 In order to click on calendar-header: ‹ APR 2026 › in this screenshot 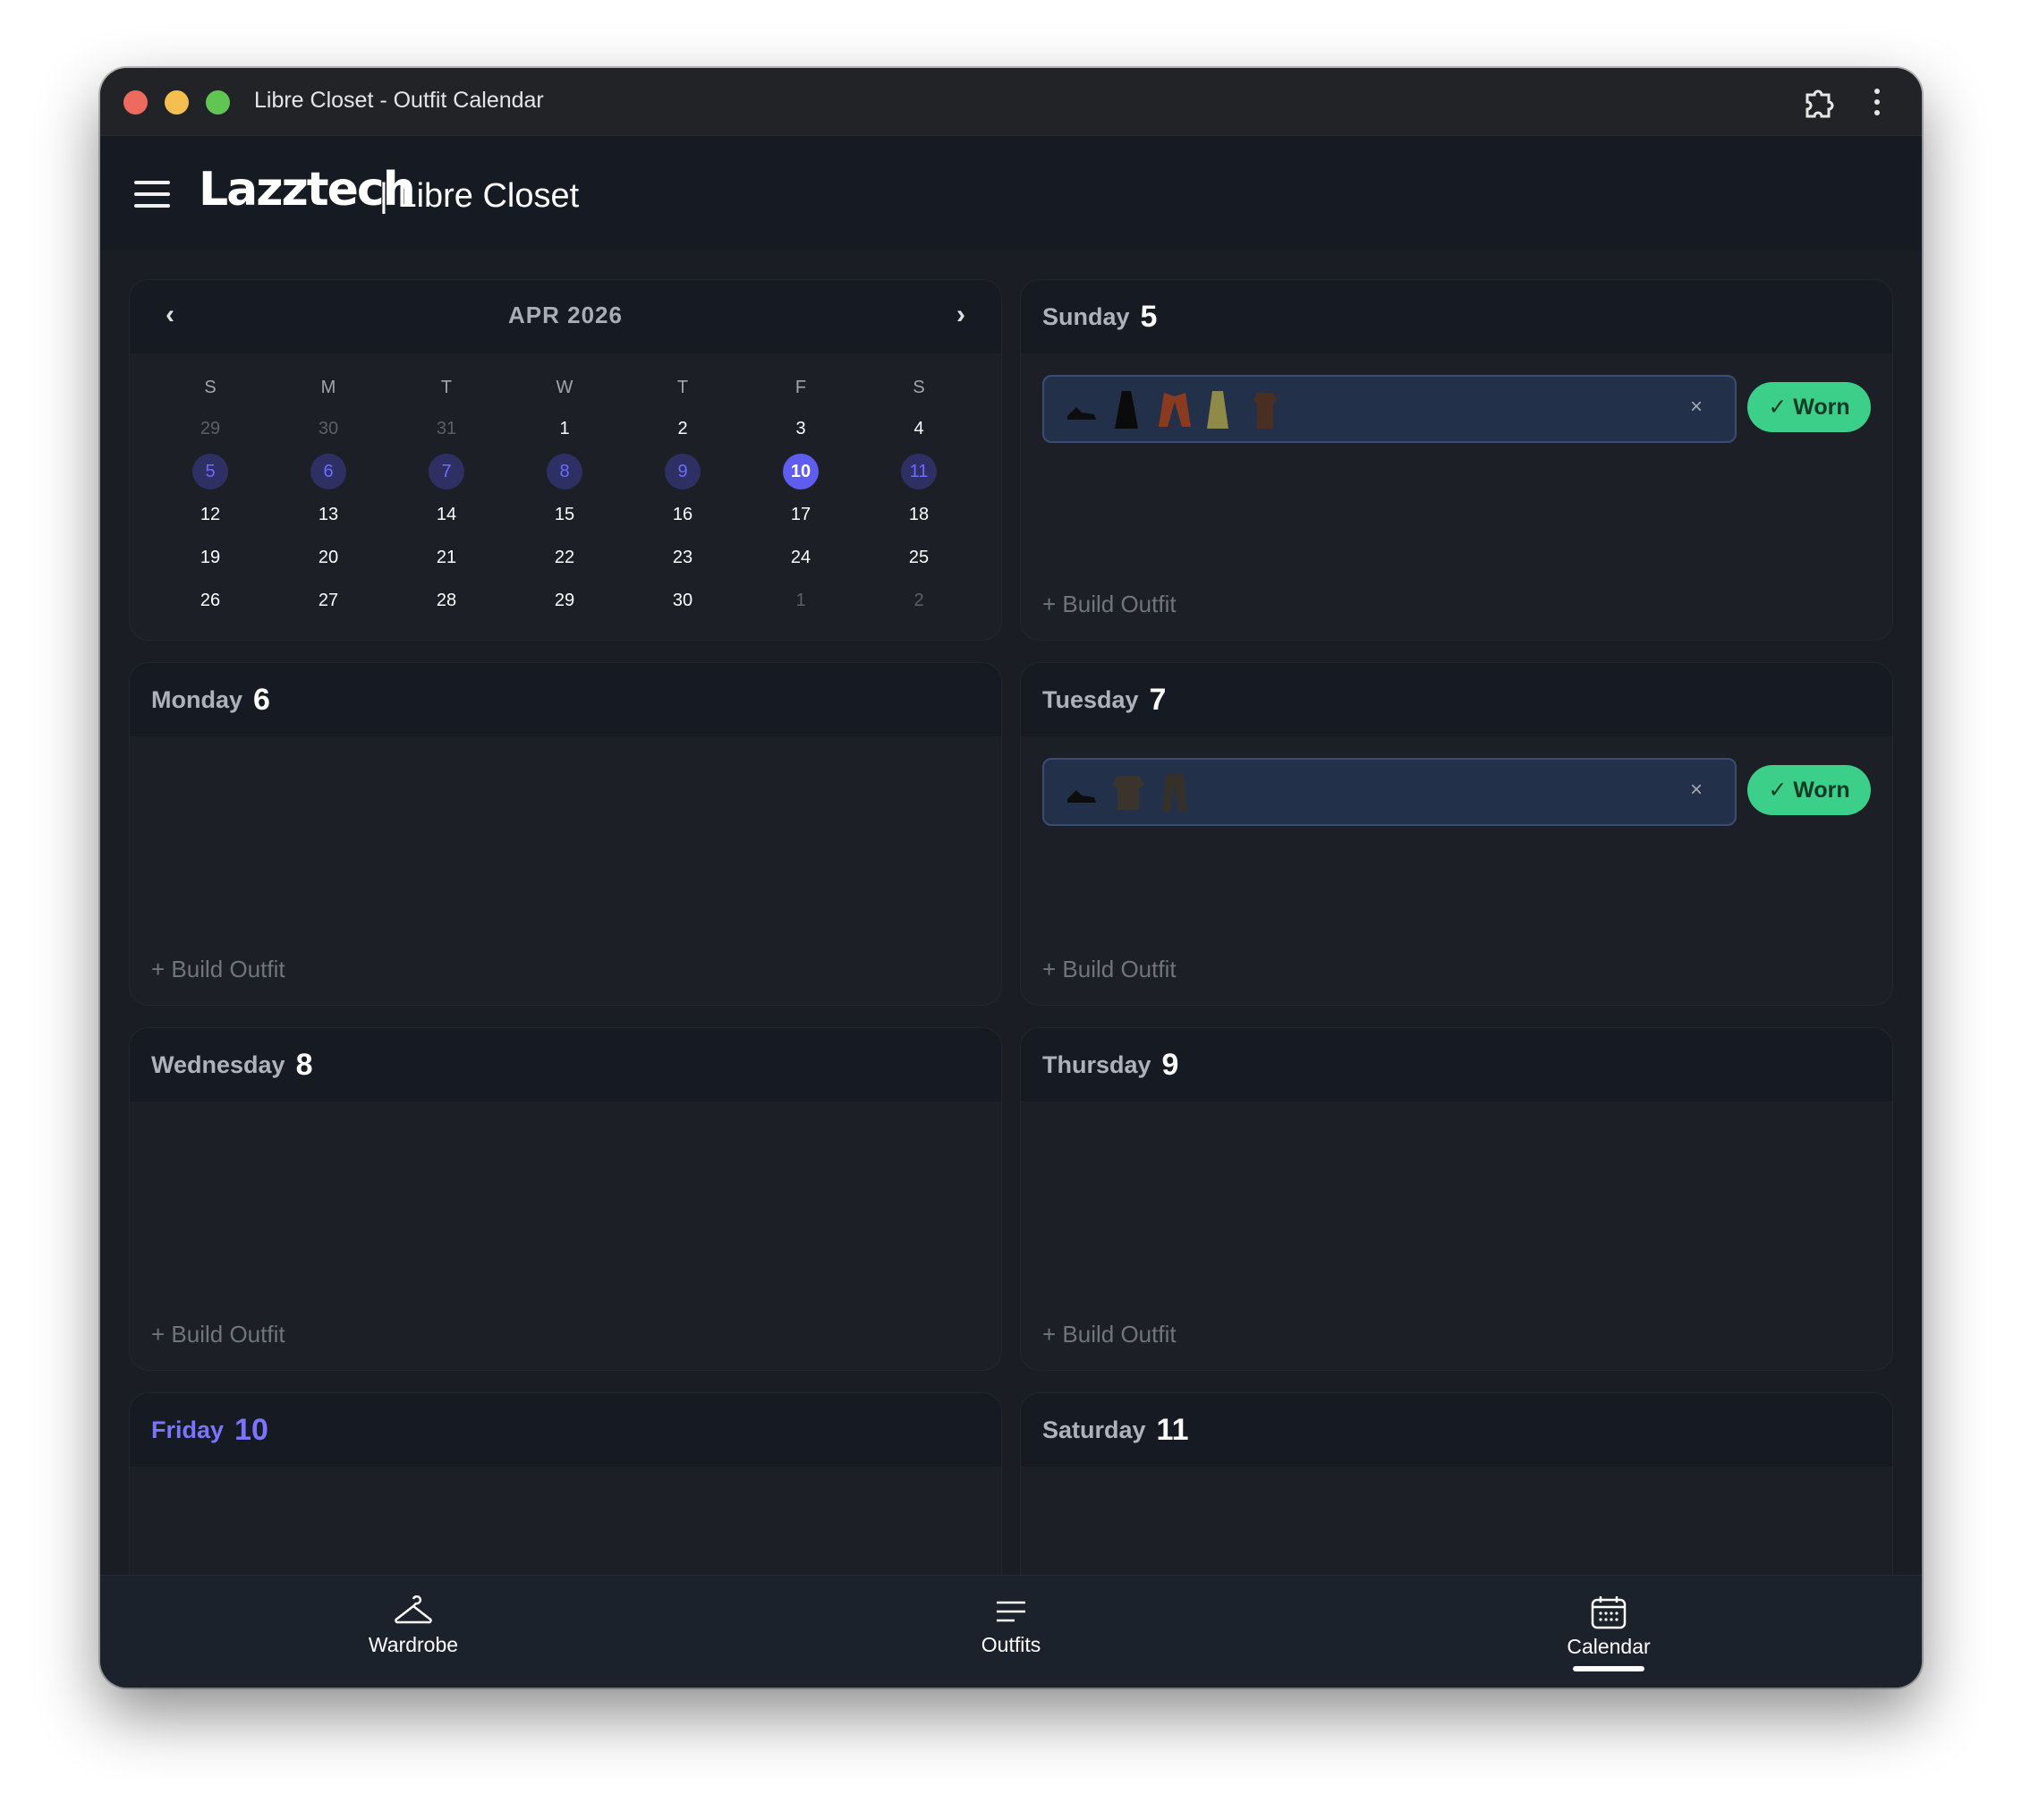, I will do `click(566, 316)`.